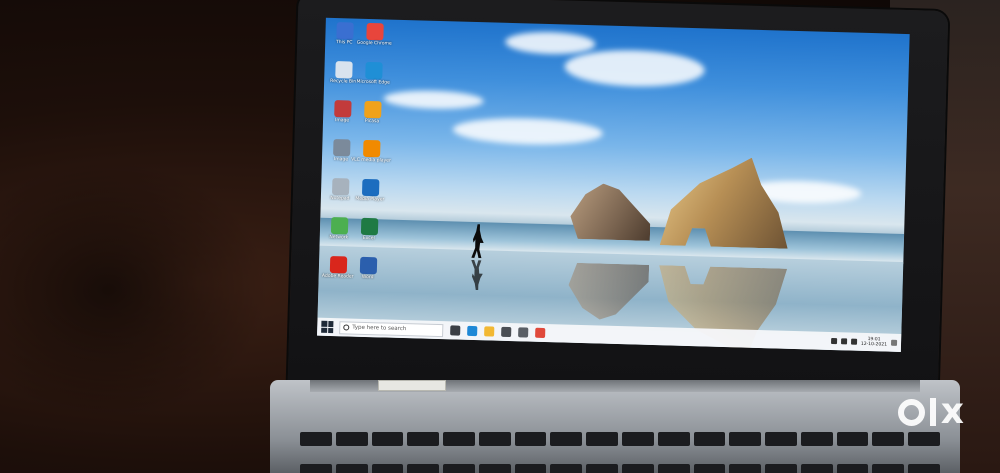 The image size is (1000, 473). I want to click on olx-logo-x: x, so click(952, 411).